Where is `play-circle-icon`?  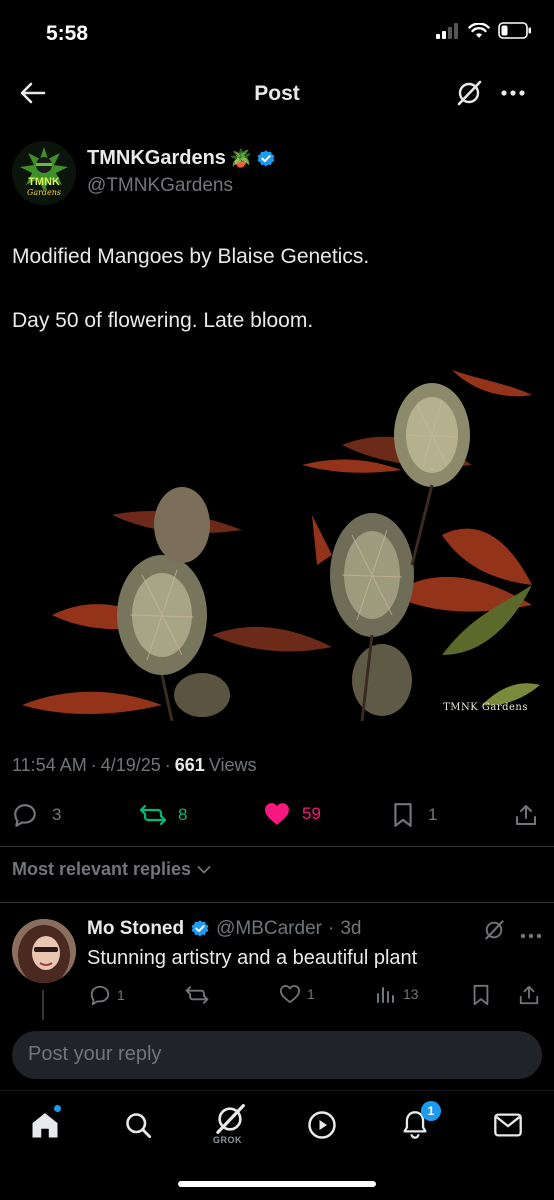 play-circle-icon is located at coordinates (322, 1125).